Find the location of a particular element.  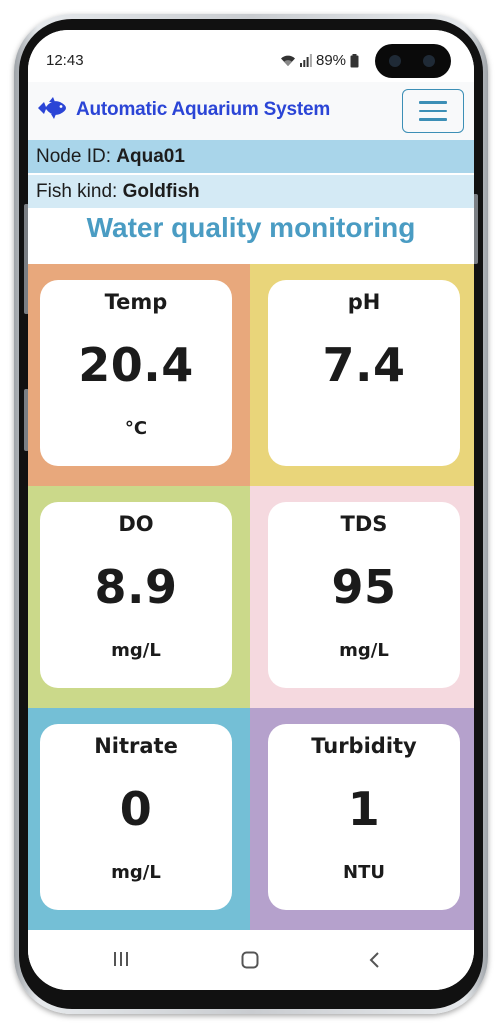

brand-title: Automatic Aquarium System is located at coordinates (203, 109).